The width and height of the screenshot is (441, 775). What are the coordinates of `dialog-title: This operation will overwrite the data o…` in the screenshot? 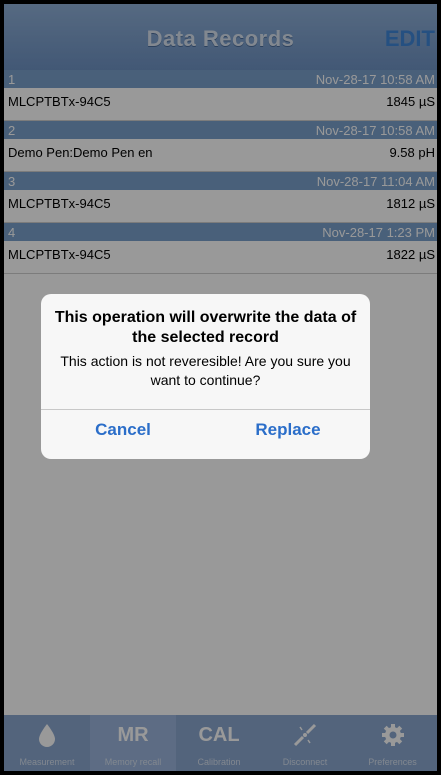 It's located at (205, 327).